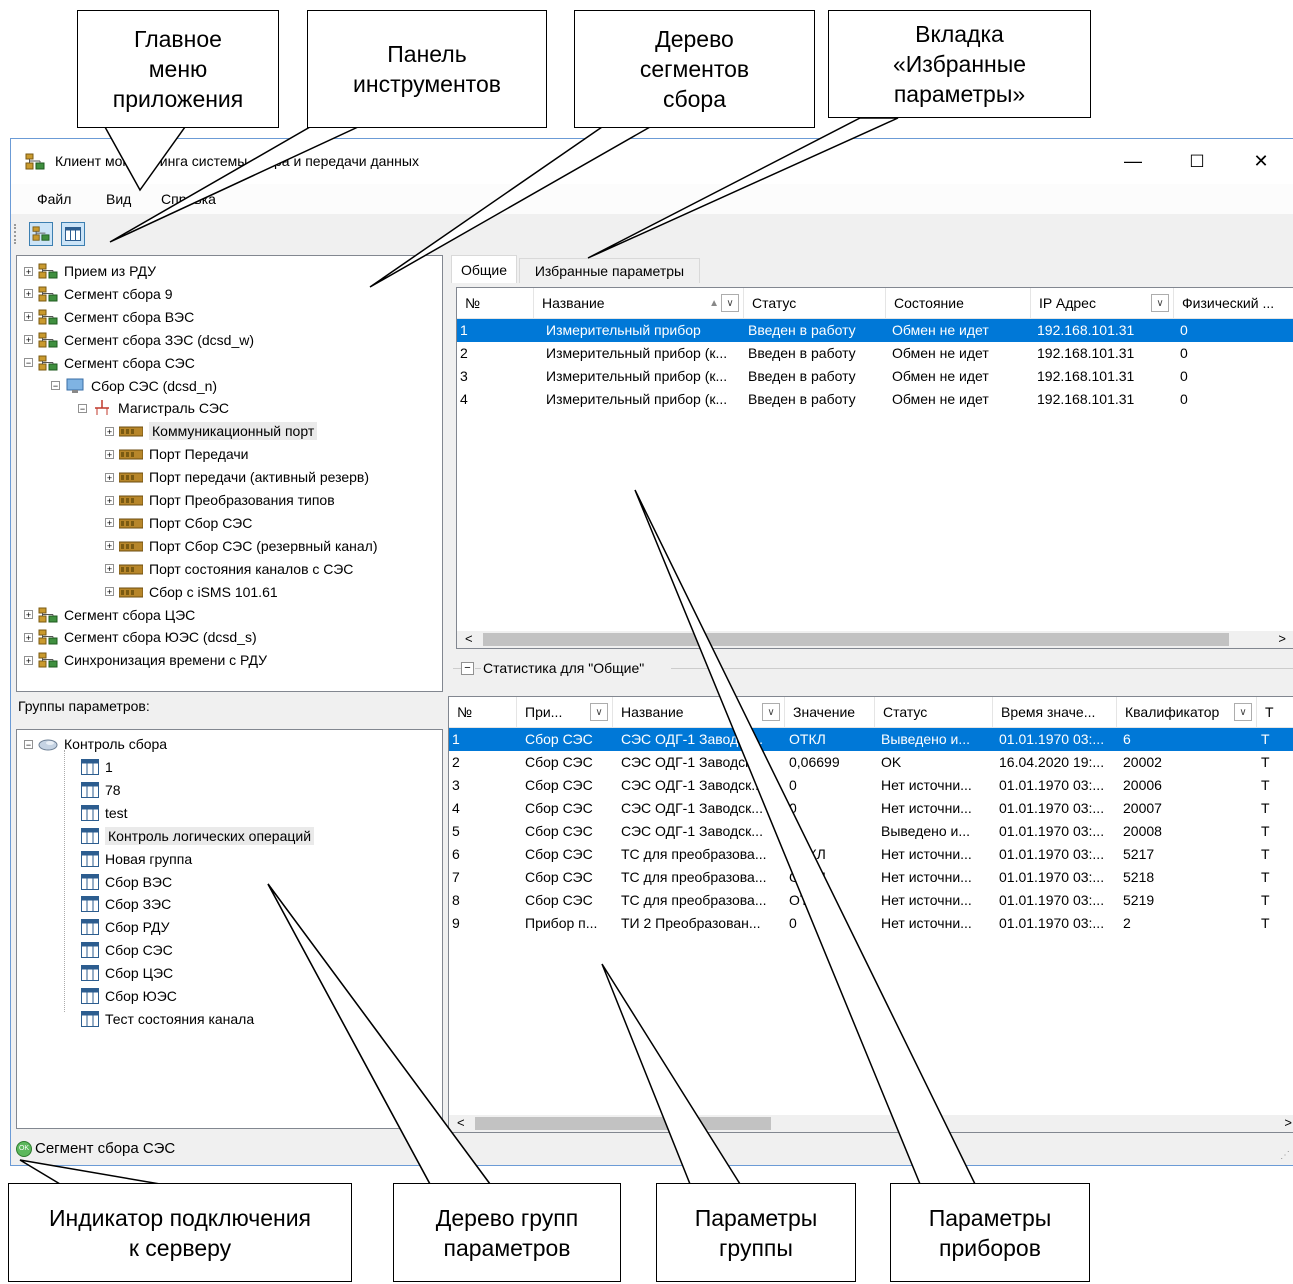 Image resolution: width=1293 pixels, height=1284 pixels. What do you see at coordinates (609, 270) in the screenshot?
I see `tab-favorites: Избранные параметры` at bounding box center [609, 270].